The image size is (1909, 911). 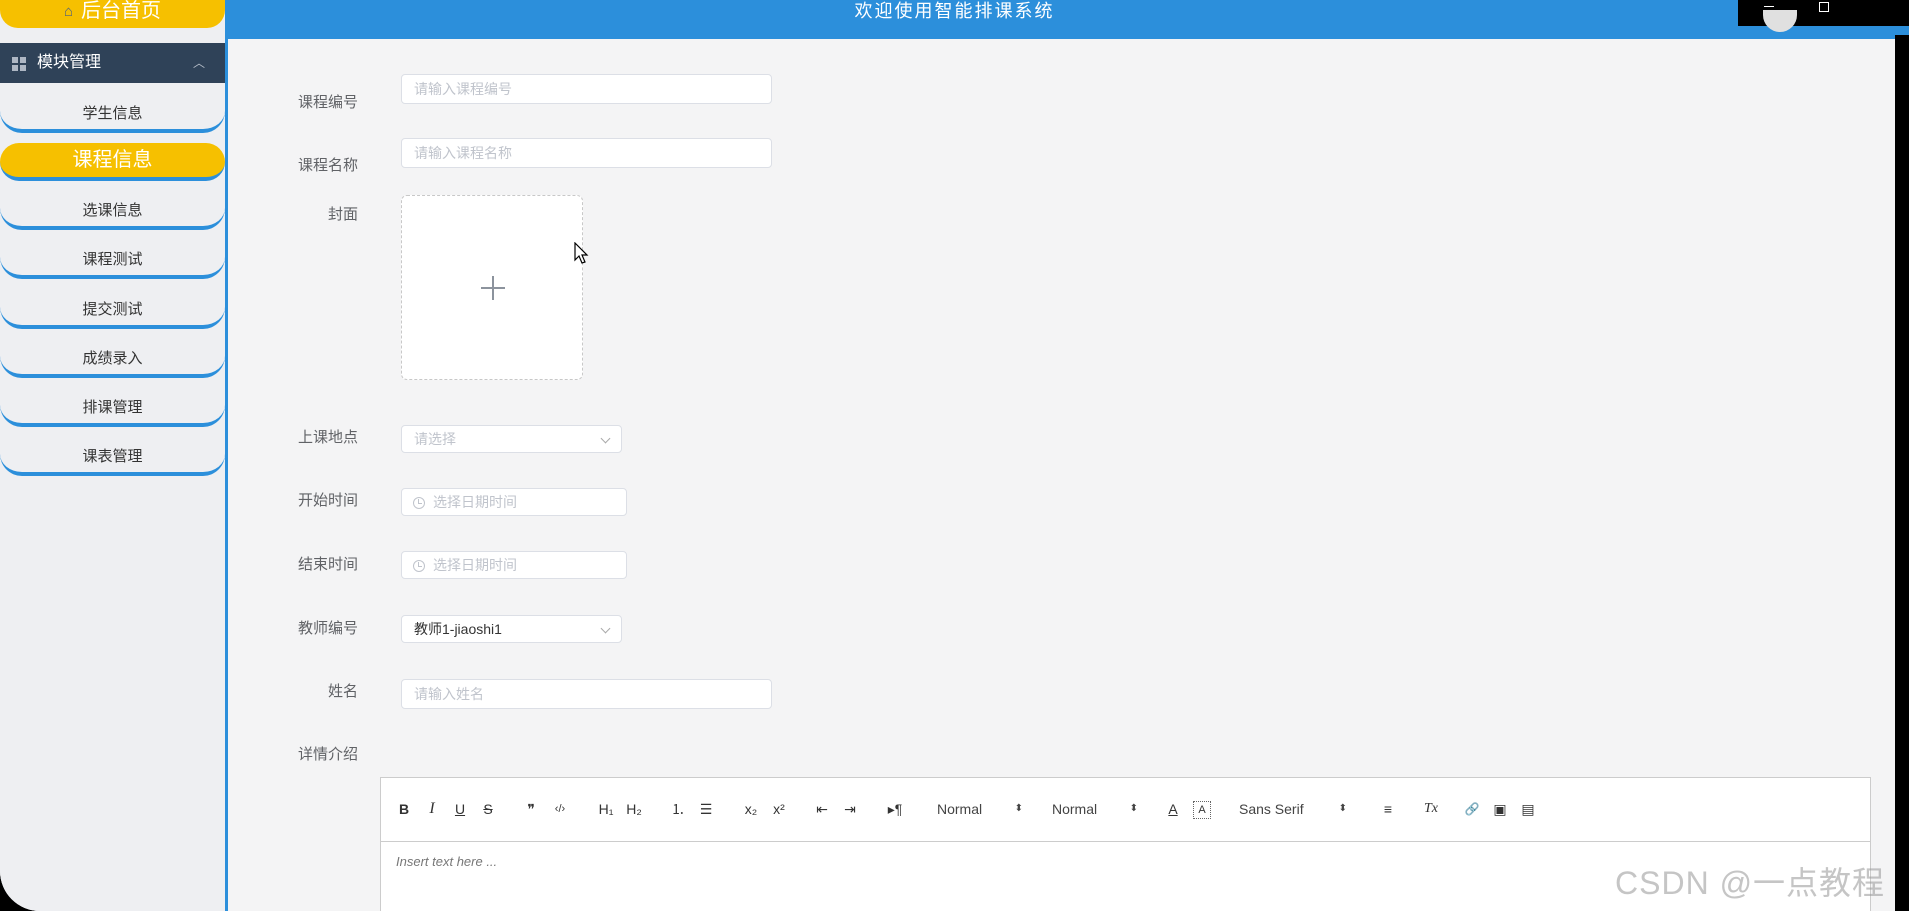 What do you see at coordinates (492, 287) in the screenshot?
I see `cover-upload` at bounding box center [492, 287].